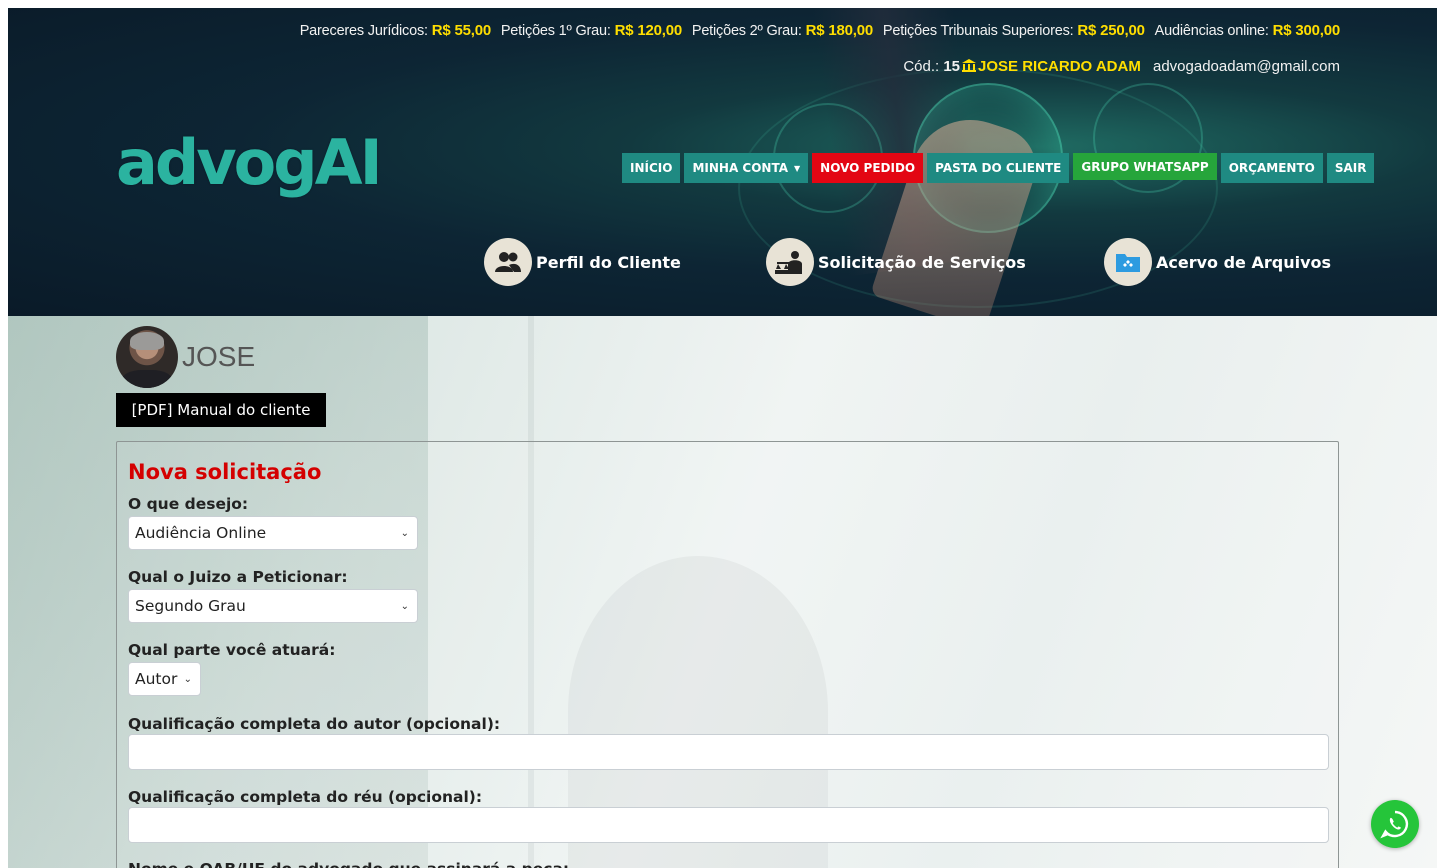 The image size is (1437, 868). I want to click on desire-label: O que desejo:, so click(188, 504).